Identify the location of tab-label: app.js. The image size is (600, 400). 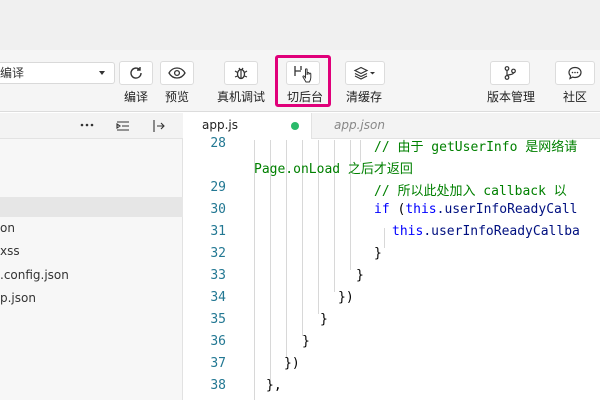
(220, 125).